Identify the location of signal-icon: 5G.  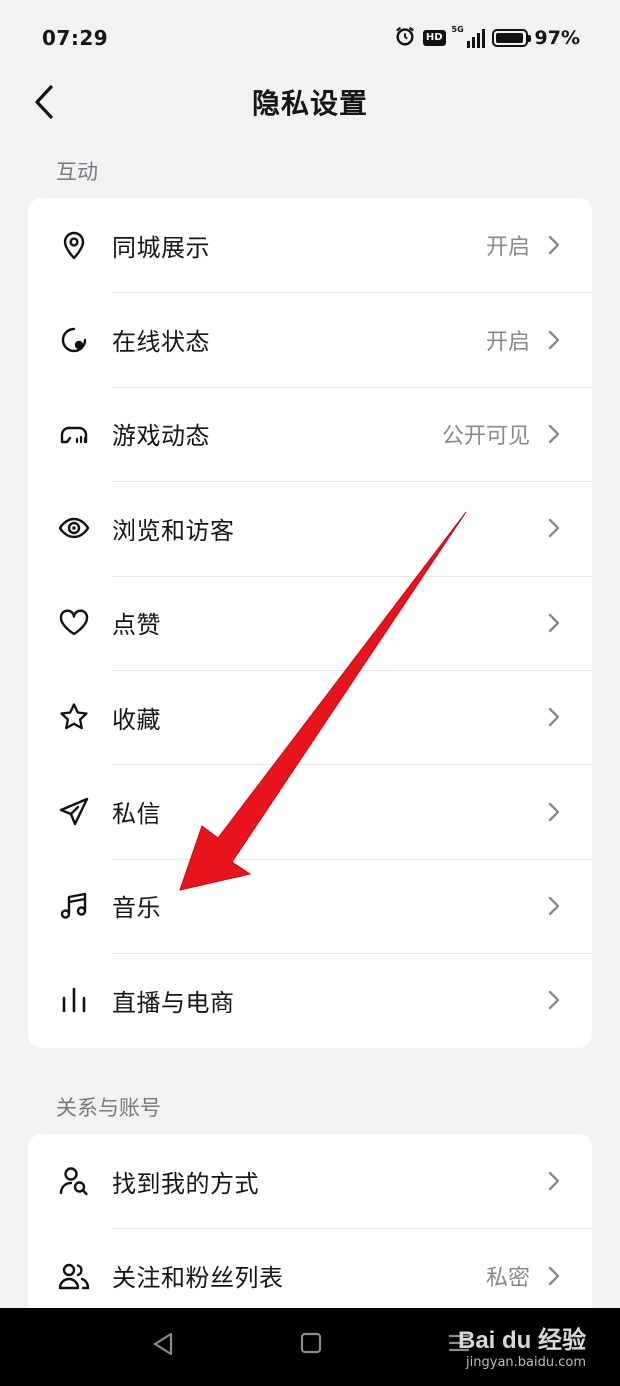
(468, 36).